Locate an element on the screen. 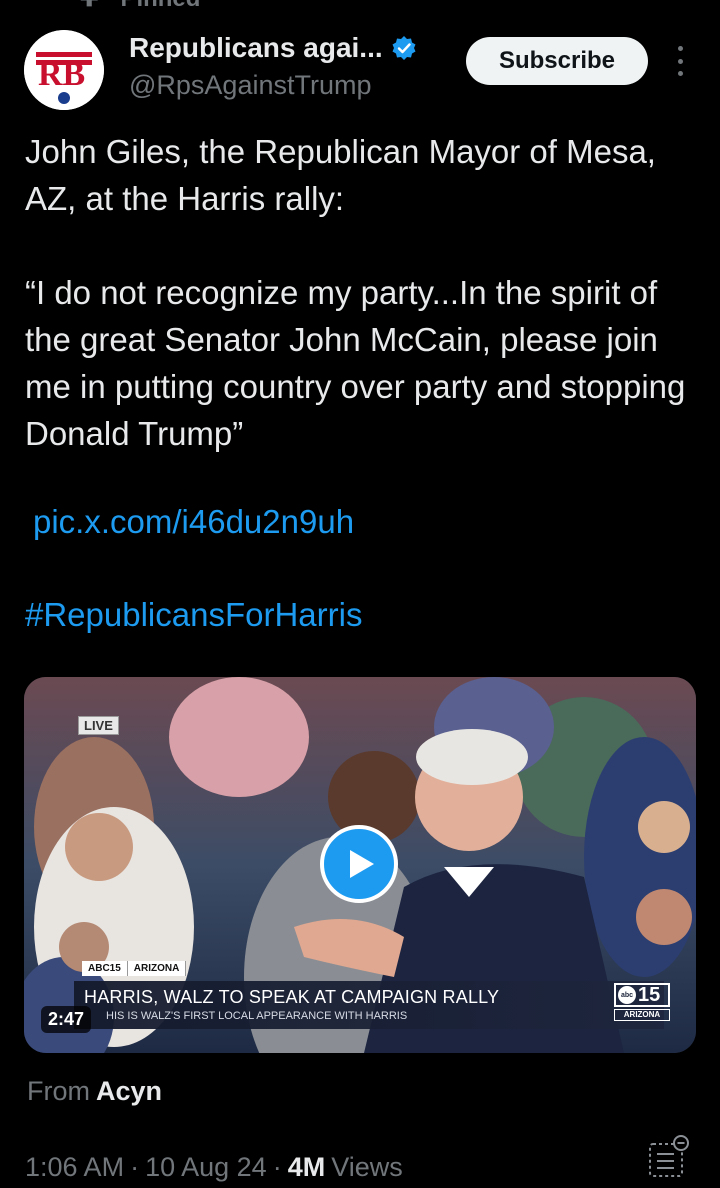 This screenshot has width=720, height=1188. live-badge: LIVE is located at coordinates (98, 725).